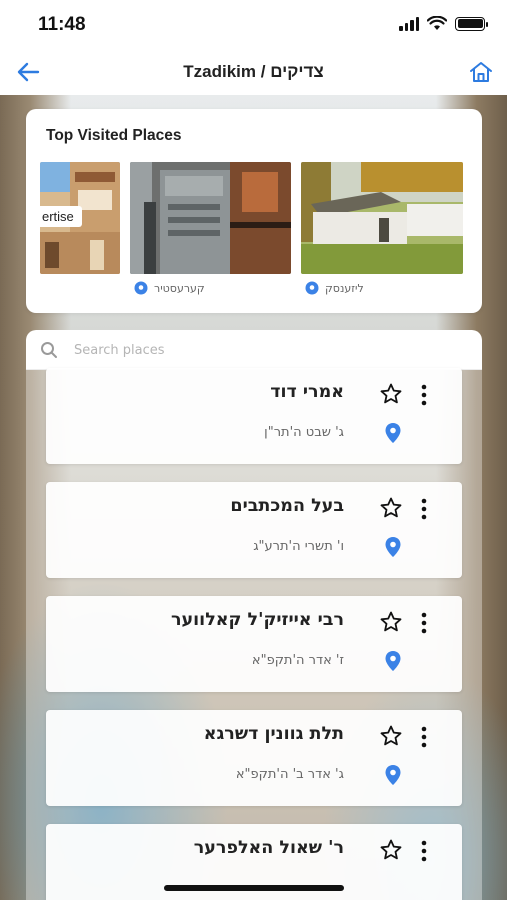  Describe the element at coordinates (297, 660) in the screenshot. I see `tzadik-date: ז' אדר ה'תקפ"א` at that location.